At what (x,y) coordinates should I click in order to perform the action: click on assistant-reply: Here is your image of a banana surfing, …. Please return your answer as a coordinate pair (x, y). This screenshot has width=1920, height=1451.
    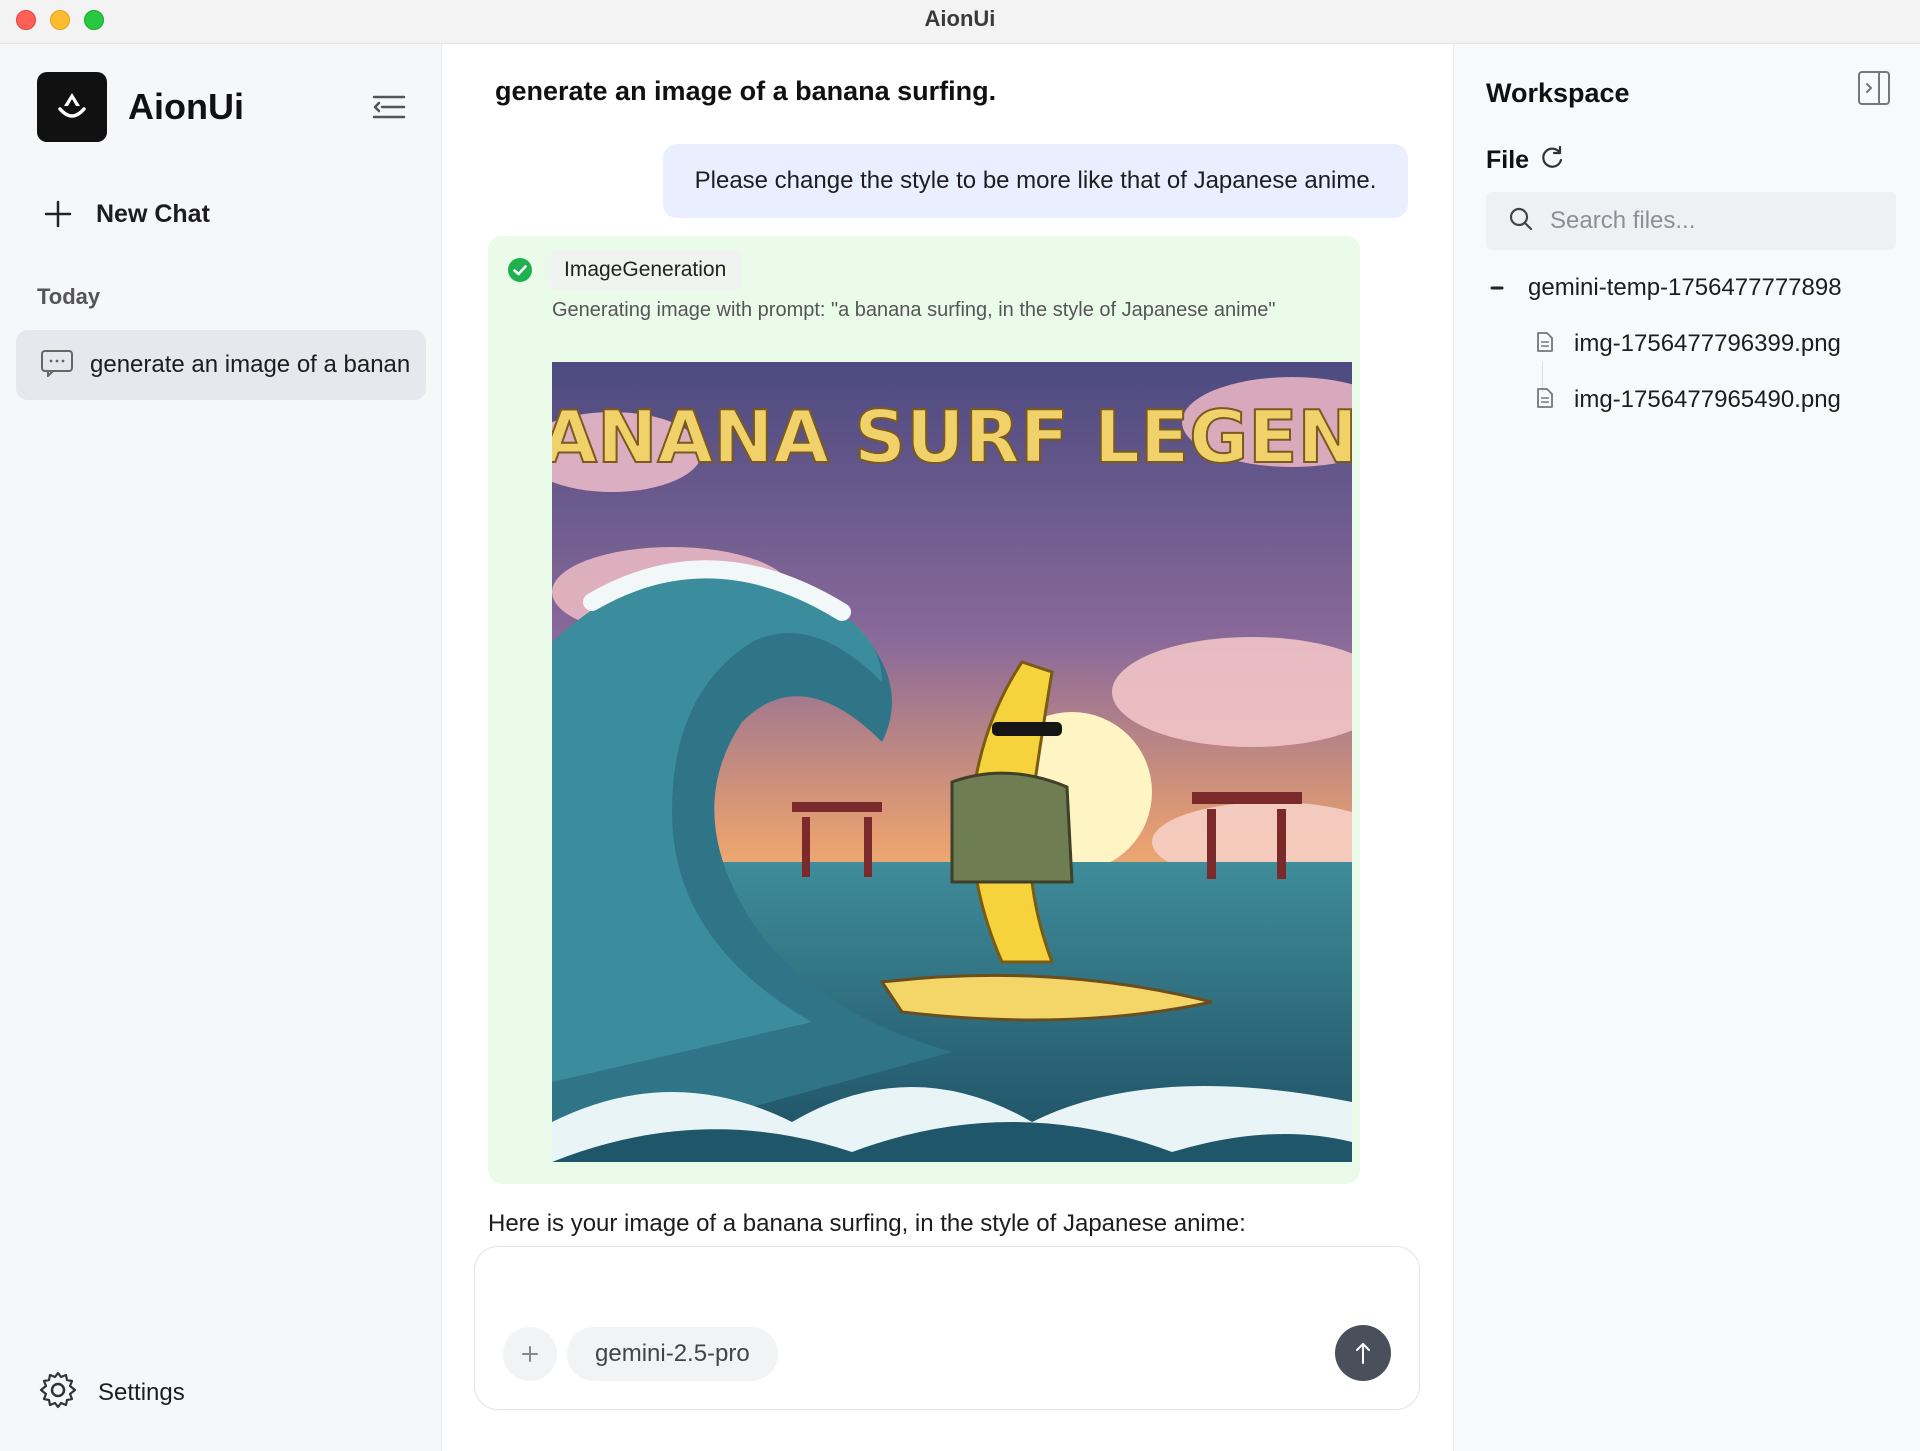
    Looking at the image, I should click on (867, 1223).